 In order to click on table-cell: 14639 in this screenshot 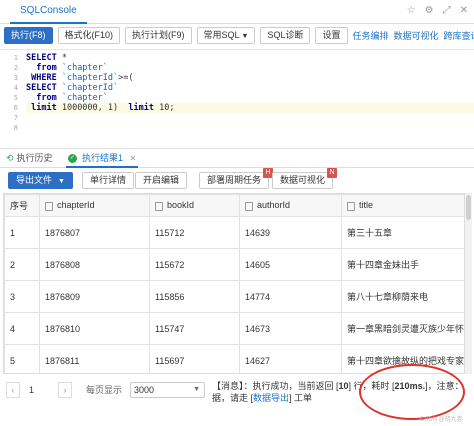, I will do `click(290, 232)`.